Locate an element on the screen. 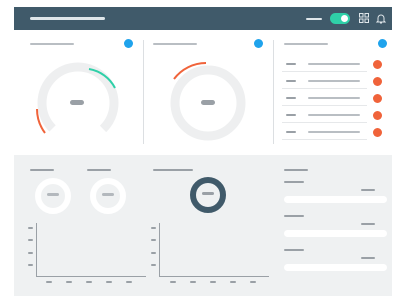 Image resolution: width=393 pixels, height=296 pixels. bell-icon is located at coordinates (381, 18).